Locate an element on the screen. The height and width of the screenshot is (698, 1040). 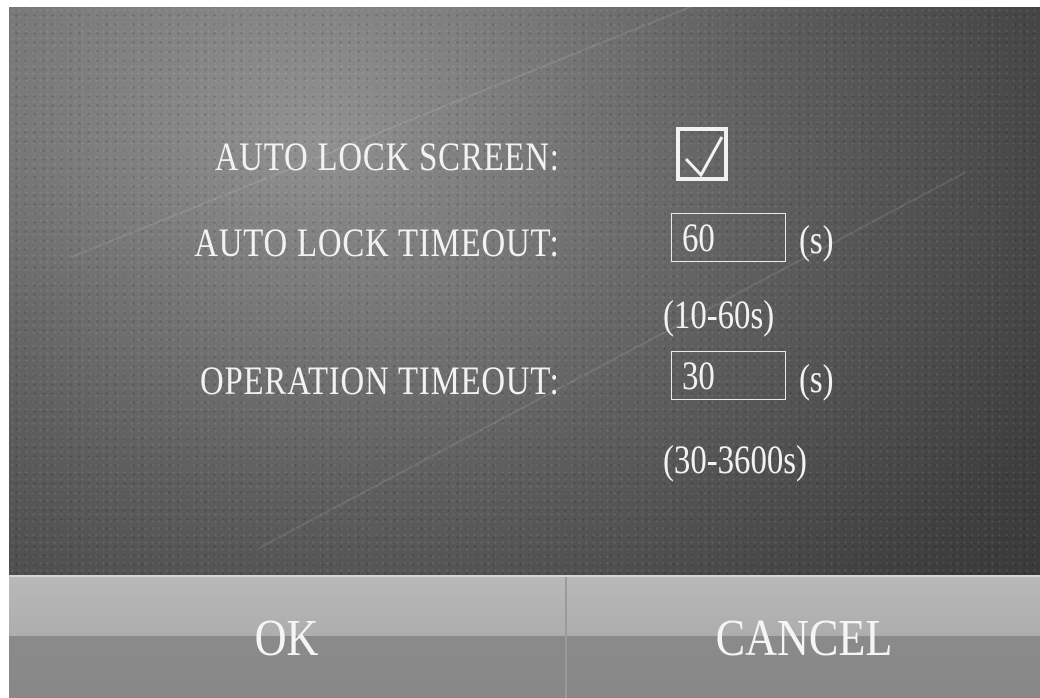
cancel-button-label: CANCEL is located at coordinates (803, 638).